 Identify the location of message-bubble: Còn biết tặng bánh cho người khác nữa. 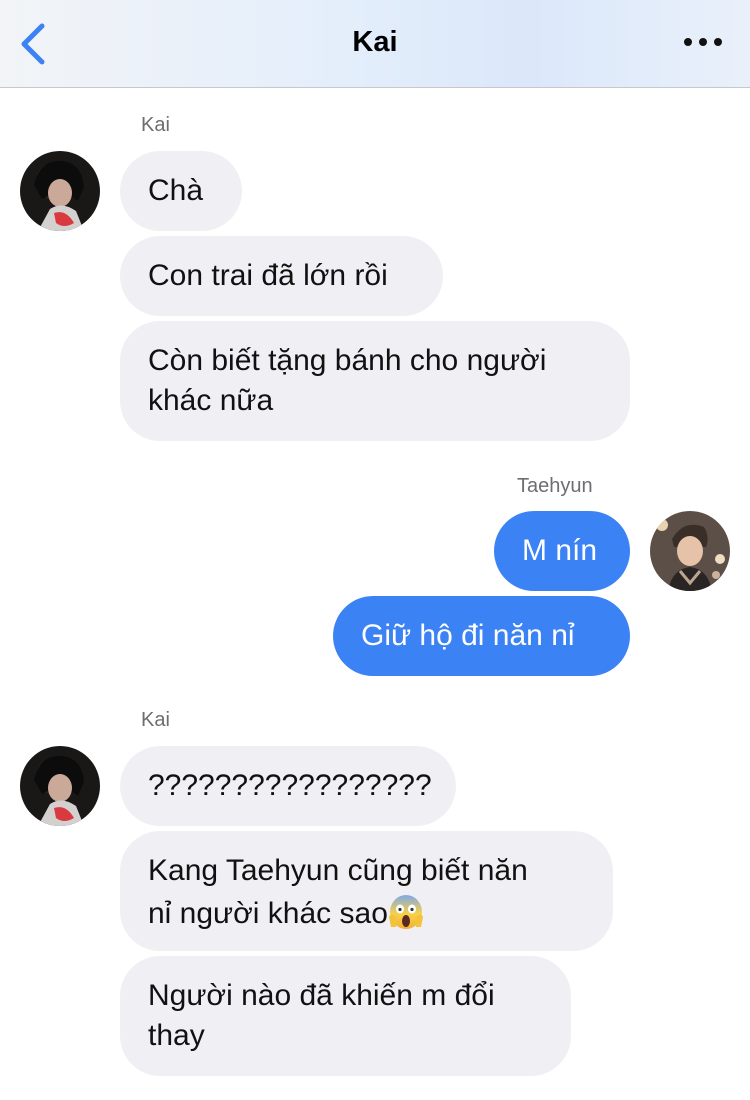
(375, 381).